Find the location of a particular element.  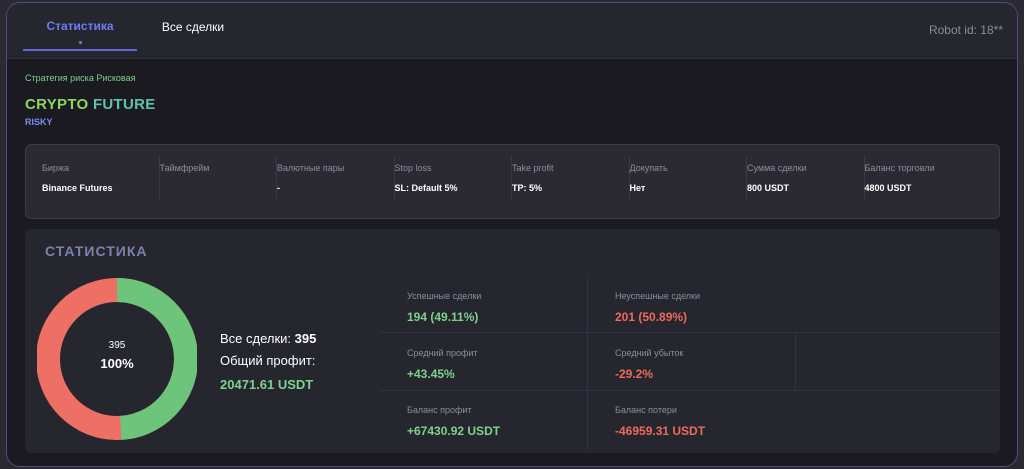

risk-strategy-label: Стратегия риска Рисковая is located at coordinates (80, 78).